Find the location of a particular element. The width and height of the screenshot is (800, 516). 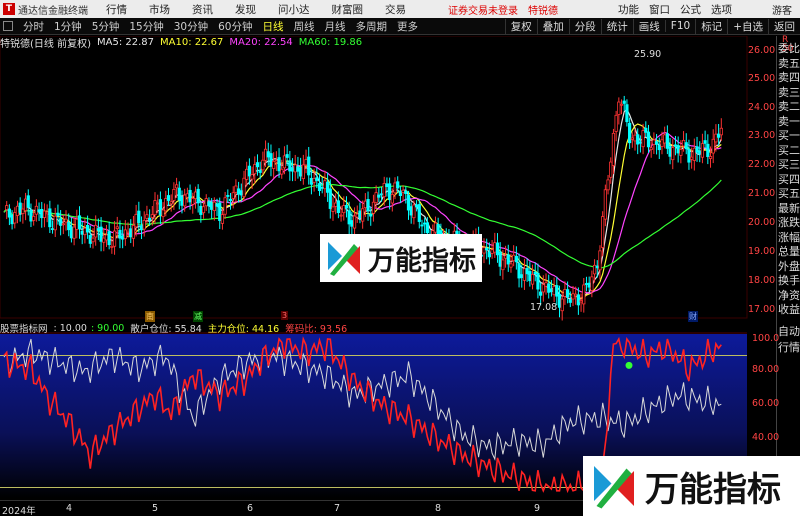

period-15min: 15分钟 is located at coordinates (146, 26).